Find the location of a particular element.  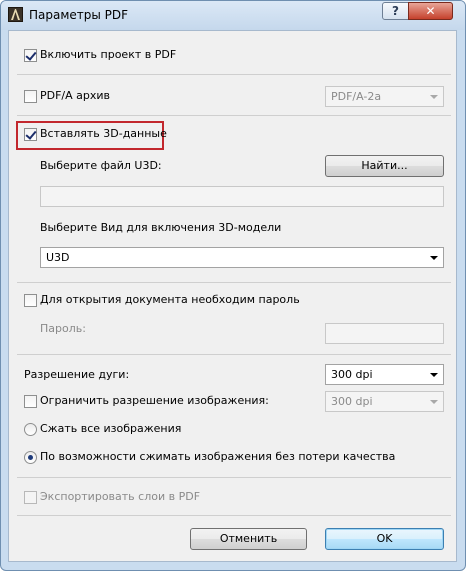

cancel-button: Отменить is located at coordinates (248, 539).